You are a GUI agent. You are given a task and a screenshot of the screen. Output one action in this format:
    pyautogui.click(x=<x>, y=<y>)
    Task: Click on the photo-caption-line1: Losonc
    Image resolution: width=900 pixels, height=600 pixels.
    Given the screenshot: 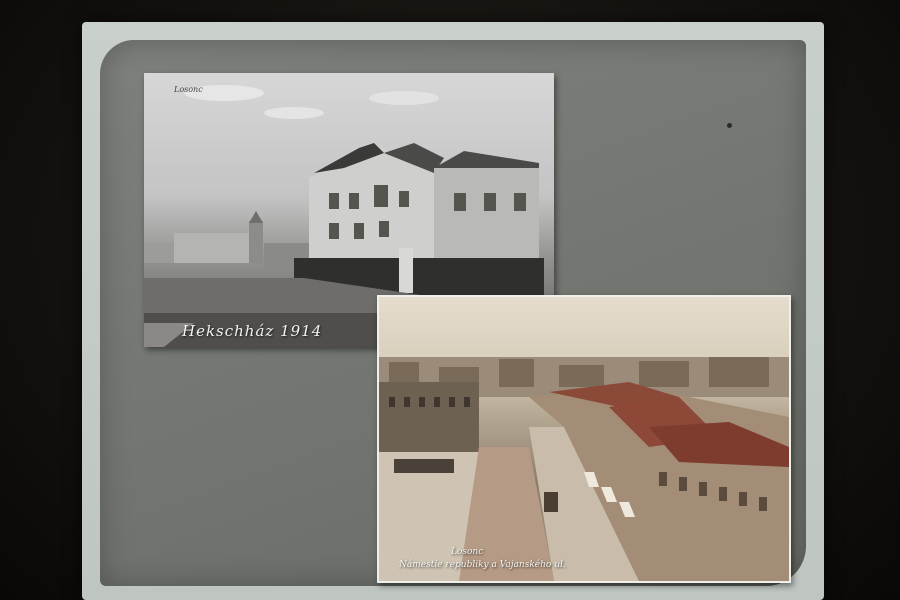 What is the action you would take?
    pyautogui.click(x=467, y=552)
    